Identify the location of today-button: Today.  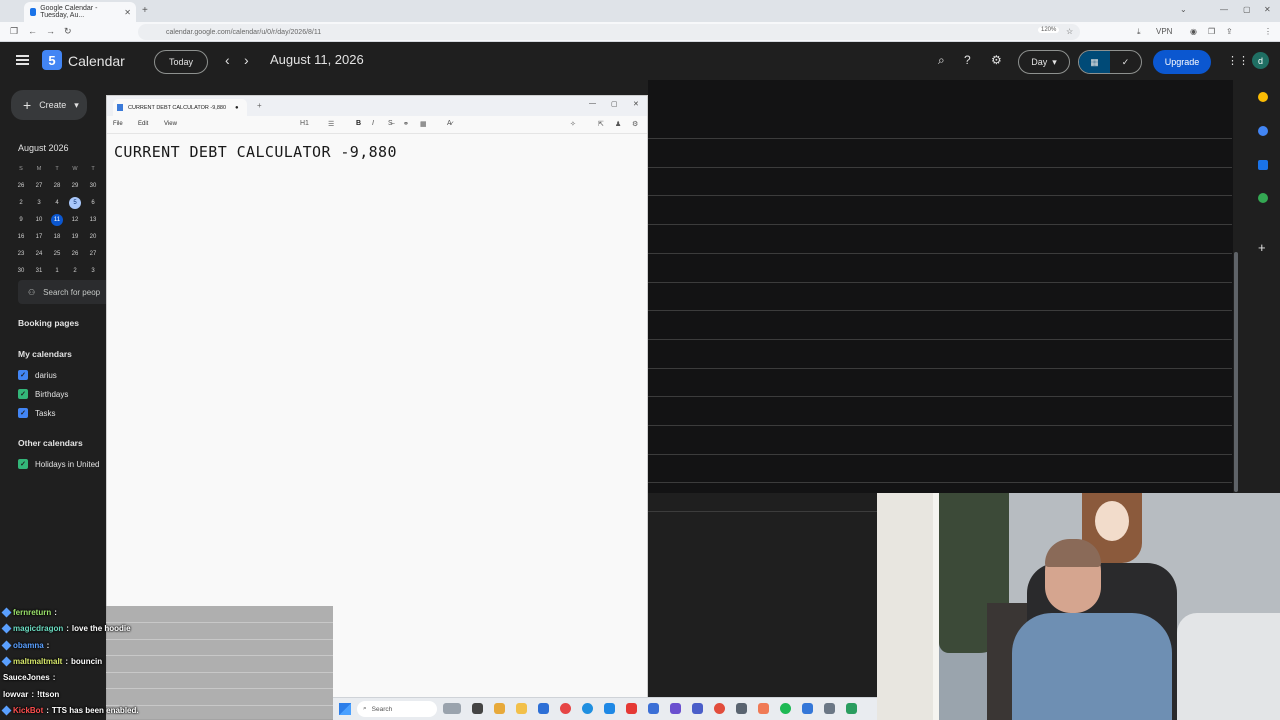
(181, 62).